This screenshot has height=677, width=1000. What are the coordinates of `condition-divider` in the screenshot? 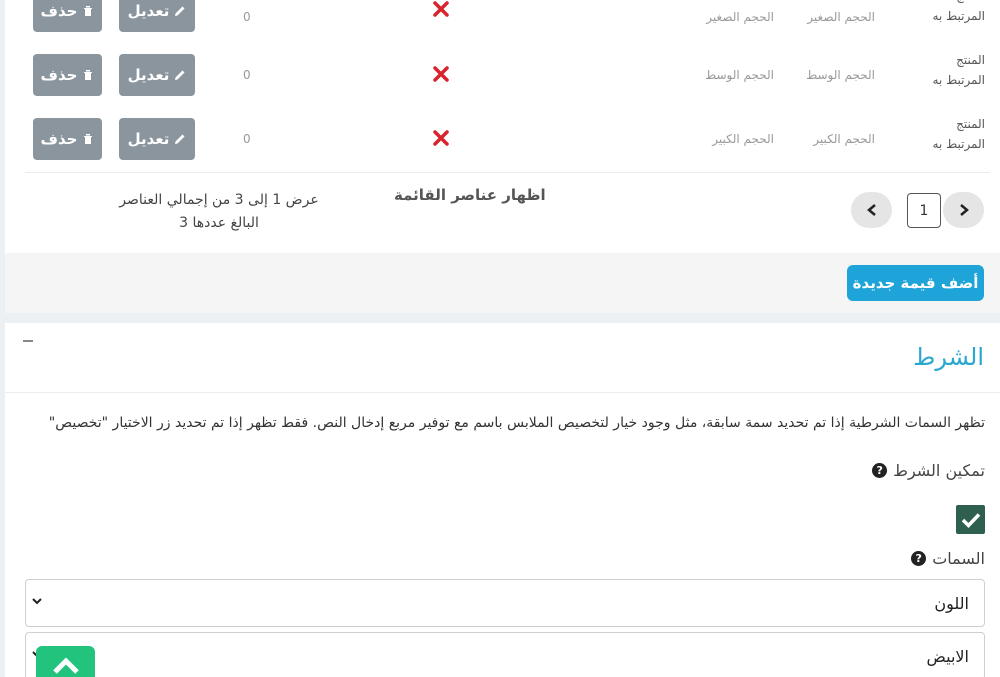 It's located at (502, 392).